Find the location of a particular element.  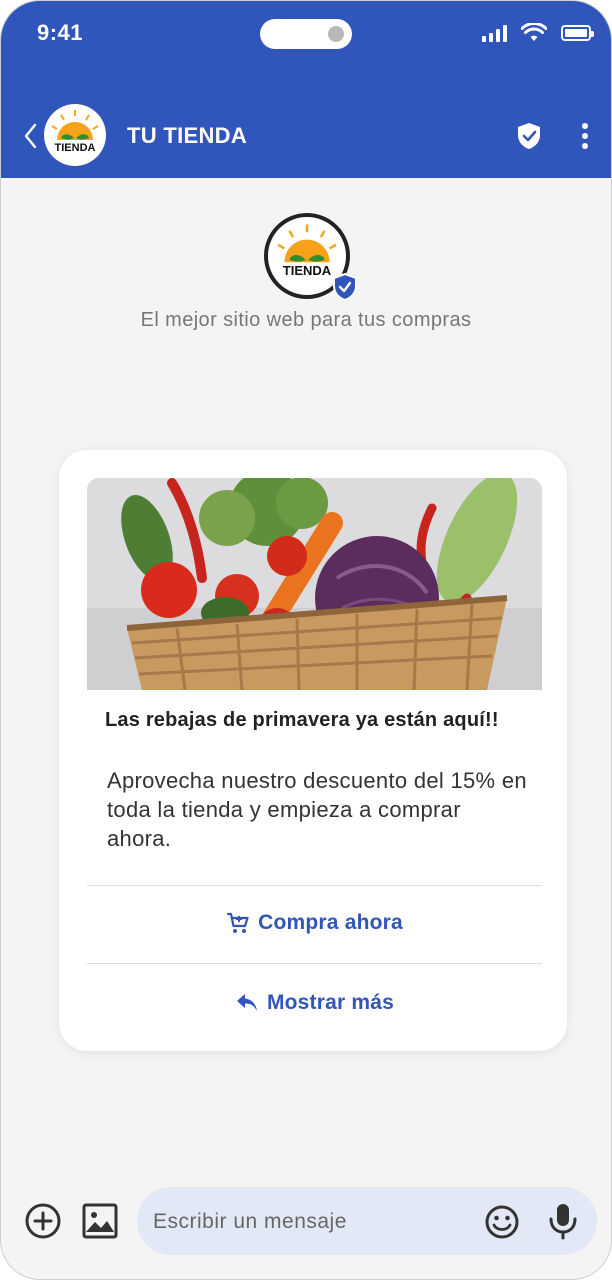

shield-check-icon is located at coordinates (529, 136).